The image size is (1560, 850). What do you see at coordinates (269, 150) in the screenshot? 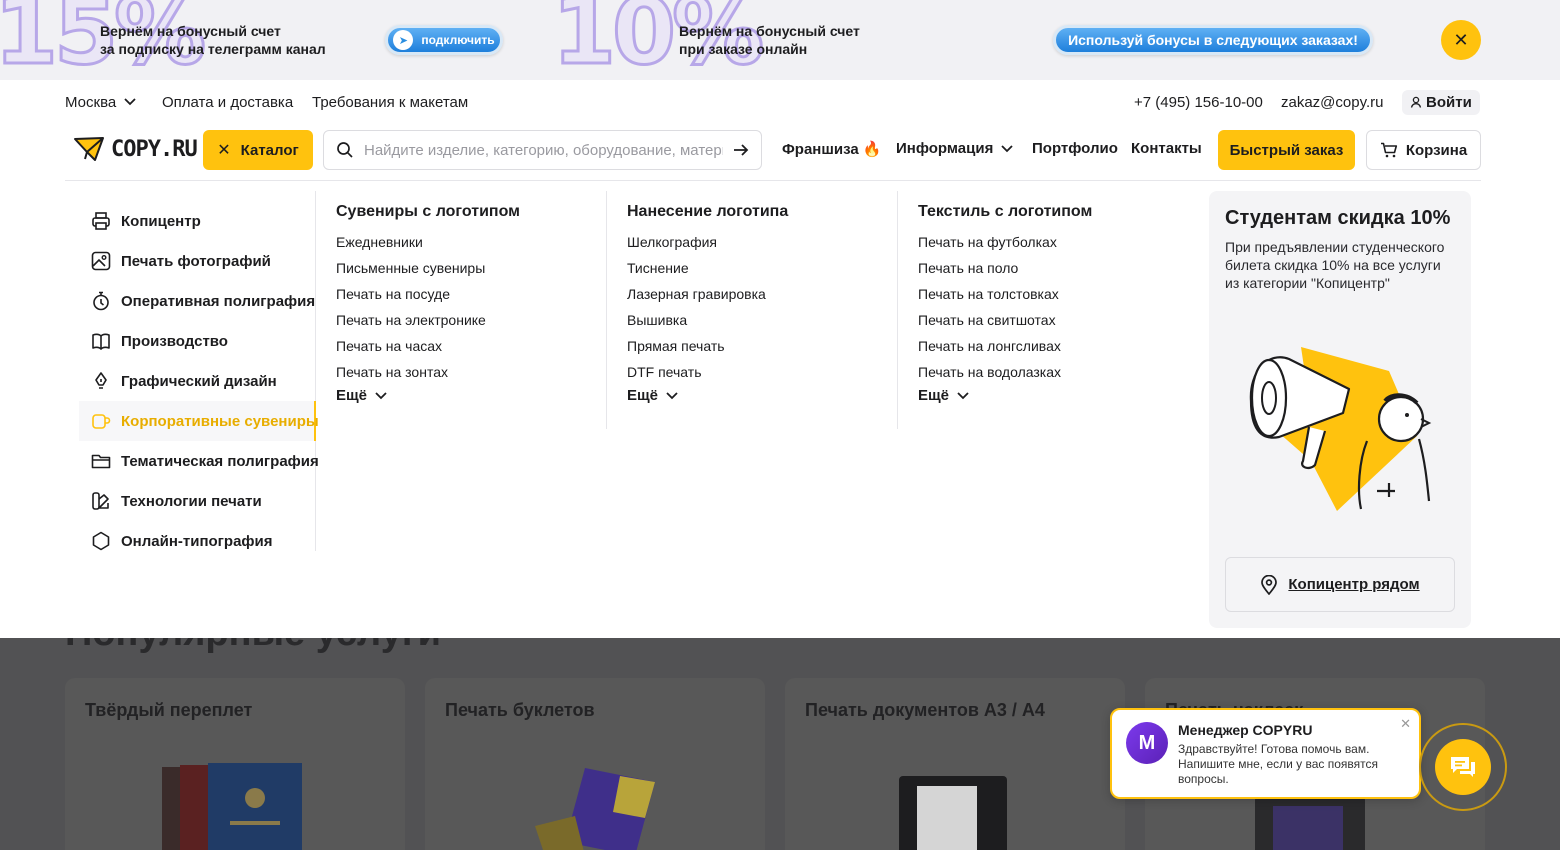
I see `catalog-label: Каталог` at bounding box center [269, 150].